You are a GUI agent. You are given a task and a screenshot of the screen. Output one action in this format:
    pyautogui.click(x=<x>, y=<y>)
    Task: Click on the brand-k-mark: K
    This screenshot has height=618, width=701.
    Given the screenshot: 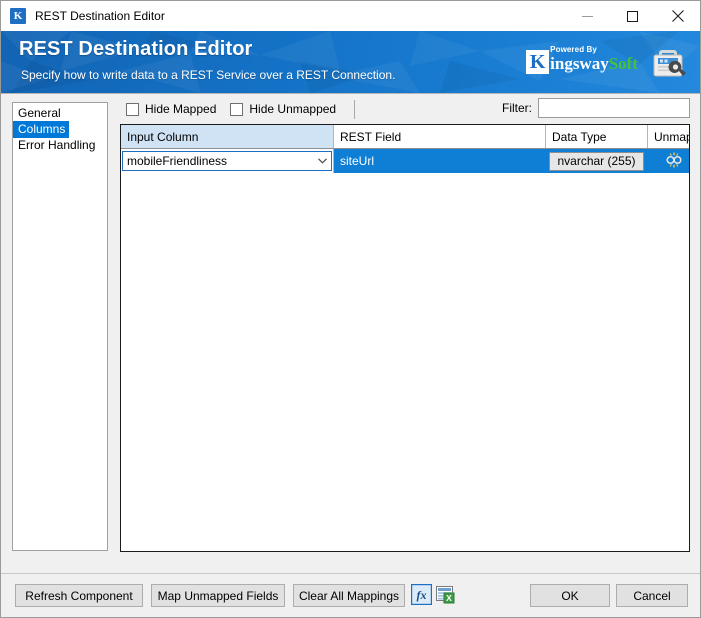 What is the action you would take?
    pyautogui.click(x=538, y=62)
    